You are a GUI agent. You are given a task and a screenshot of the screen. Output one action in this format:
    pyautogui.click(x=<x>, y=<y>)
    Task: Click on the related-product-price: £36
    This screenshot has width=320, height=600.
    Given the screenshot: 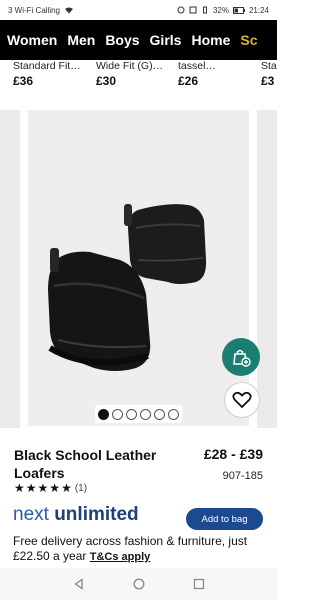 What is the action you would take?
    pyautogui.click(x=23, y=81)
    